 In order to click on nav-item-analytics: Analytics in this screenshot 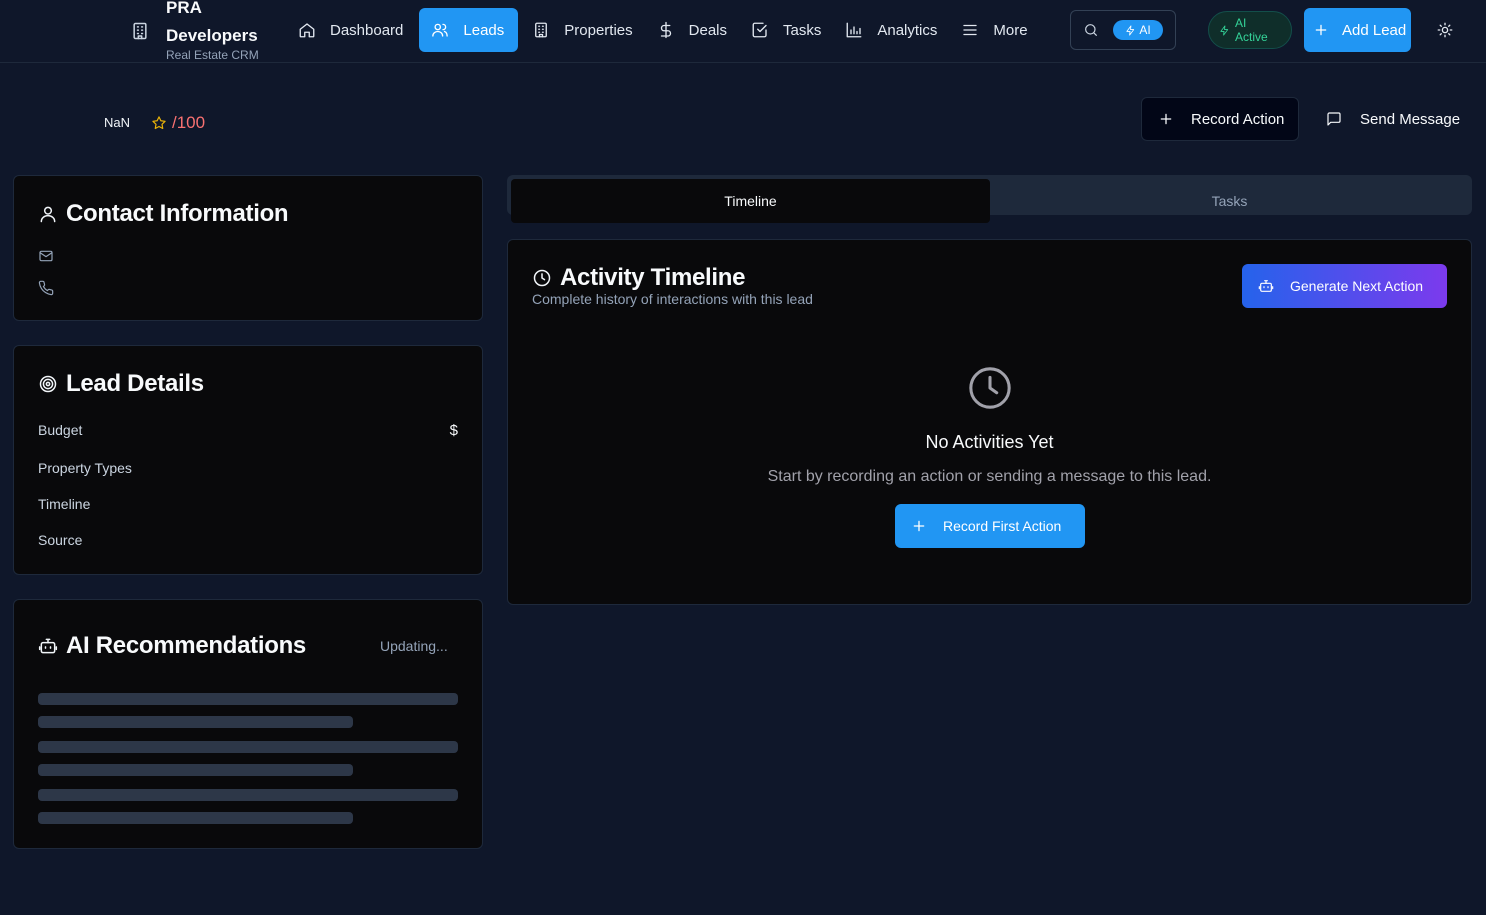, I will do `click(892, 30)`.